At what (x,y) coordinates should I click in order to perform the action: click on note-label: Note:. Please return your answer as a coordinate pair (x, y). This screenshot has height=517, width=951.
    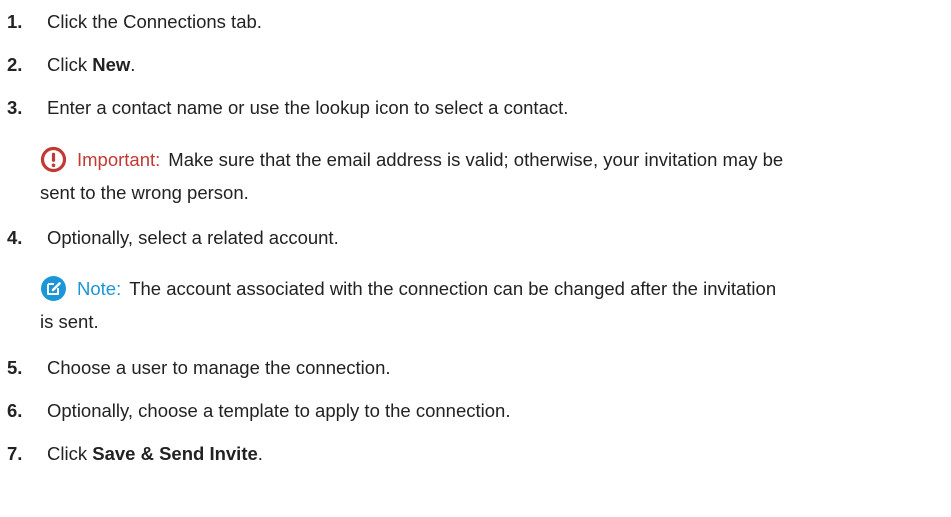
    Looking at the image, I should click on (99, 288).